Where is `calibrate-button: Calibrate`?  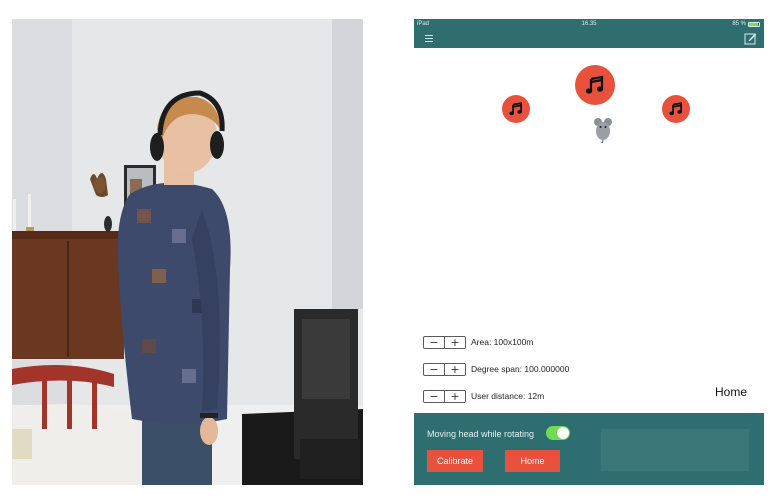
calibrate-button: Calibrate is located at coordinates (455, 461).